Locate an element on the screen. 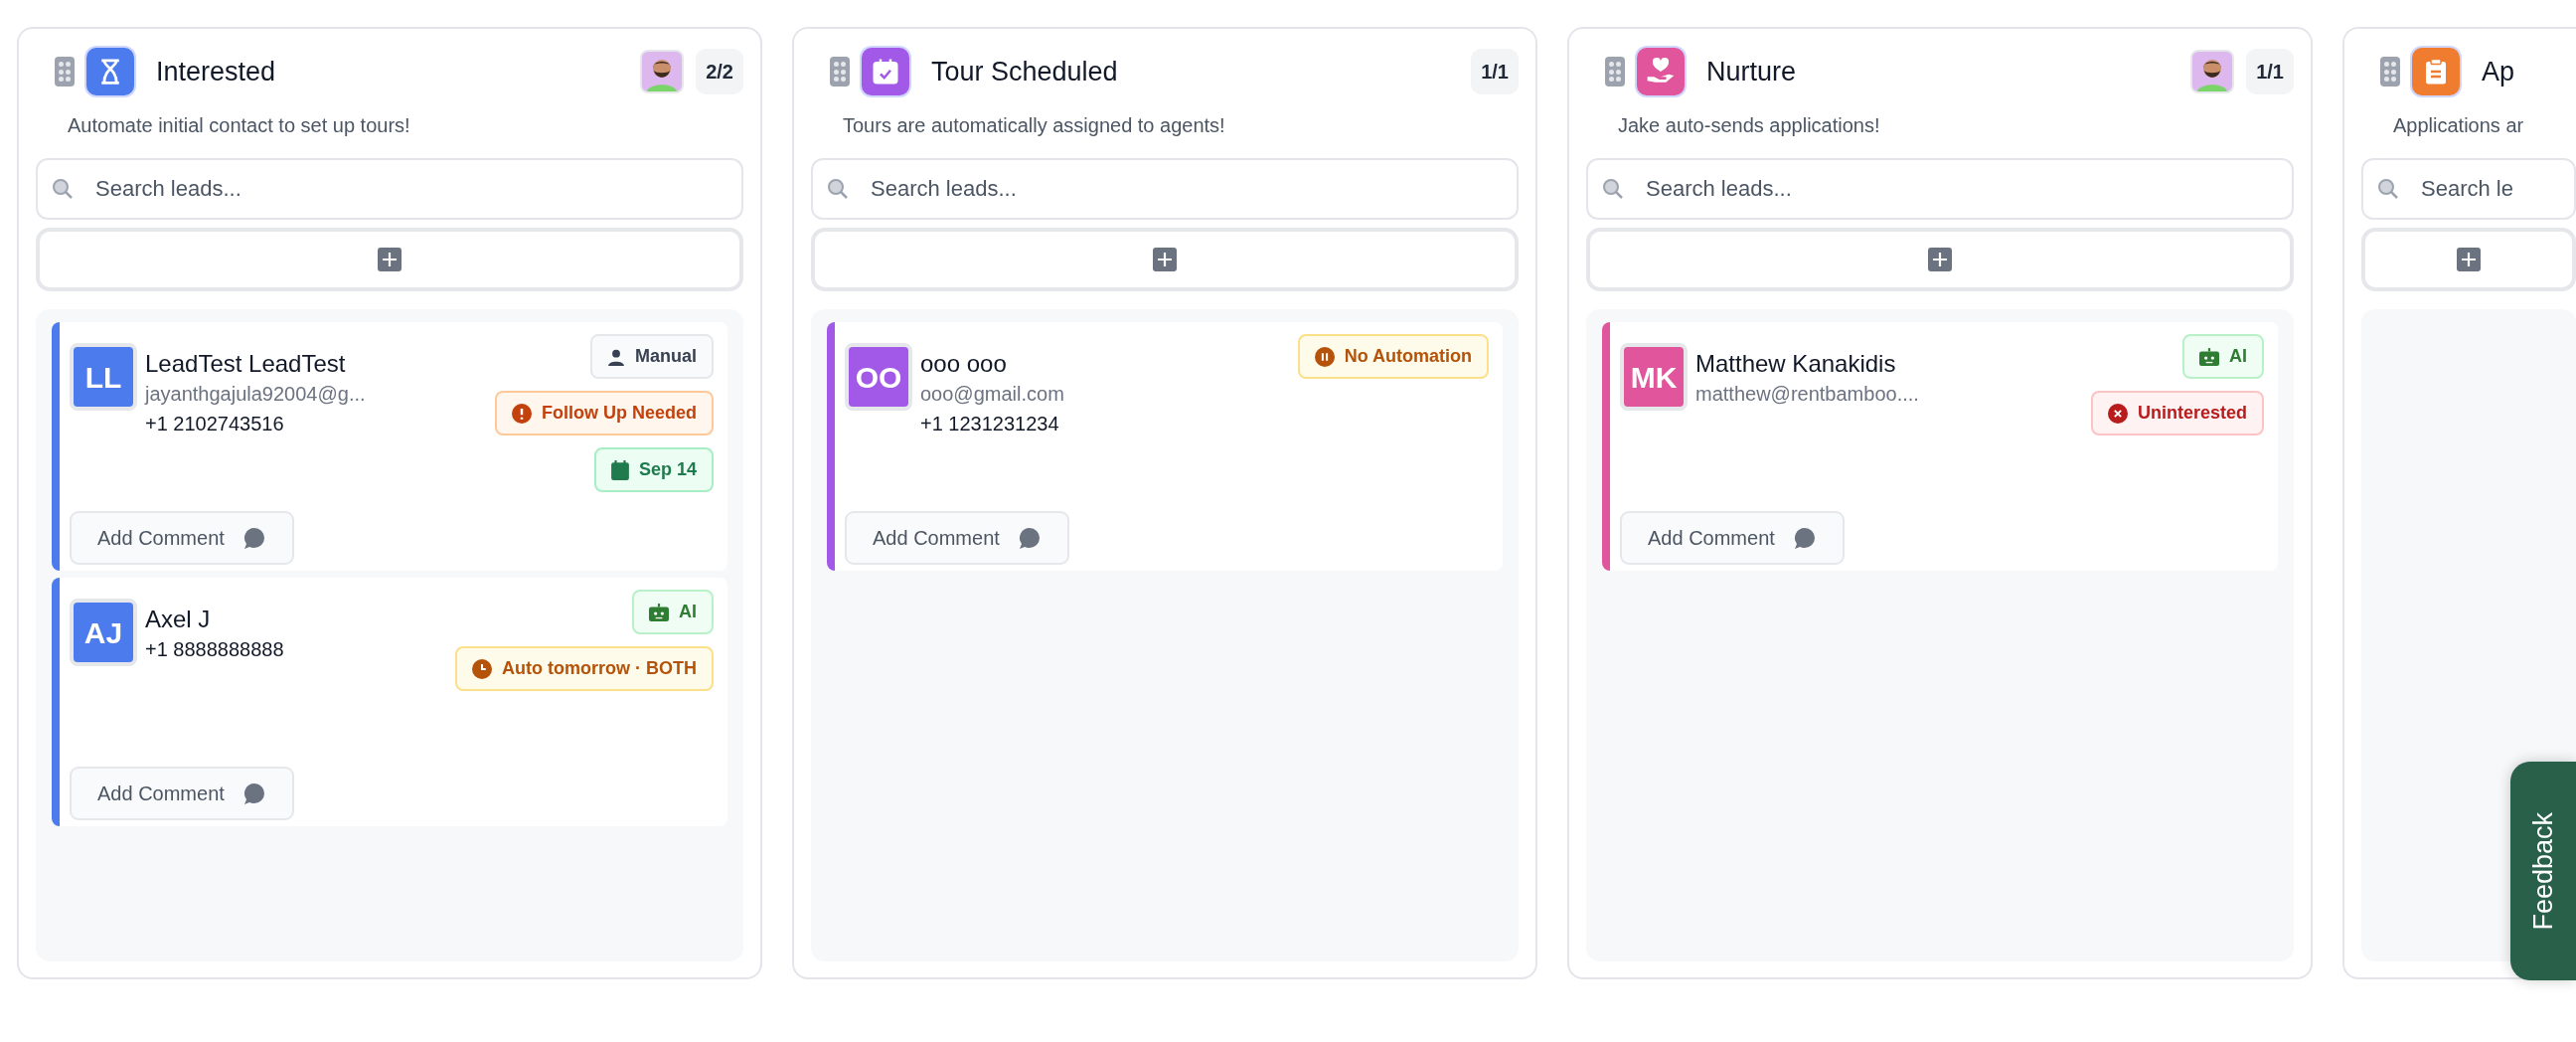 The height and width of the screenshot is (1042, 2576). column-description: Automate initial contact to set up tours! is located at coordinates (239, 125).